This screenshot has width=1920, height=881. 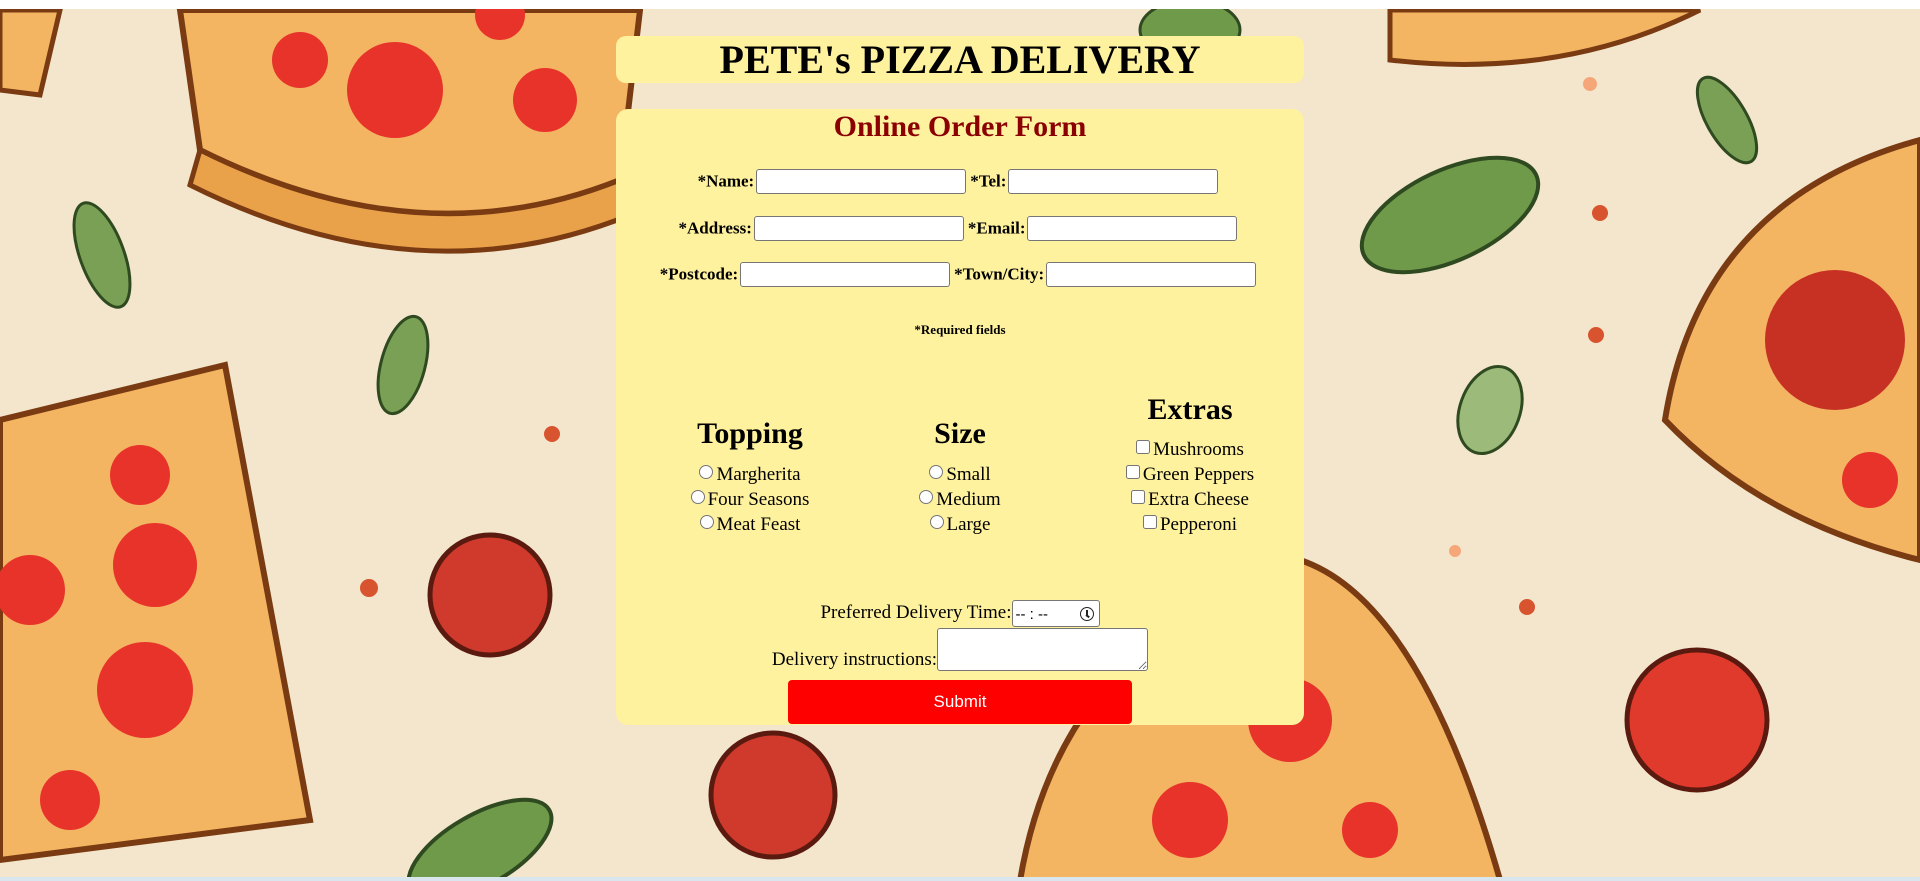 I want to click on size-option-label: Small, so click(x=968, y=474).